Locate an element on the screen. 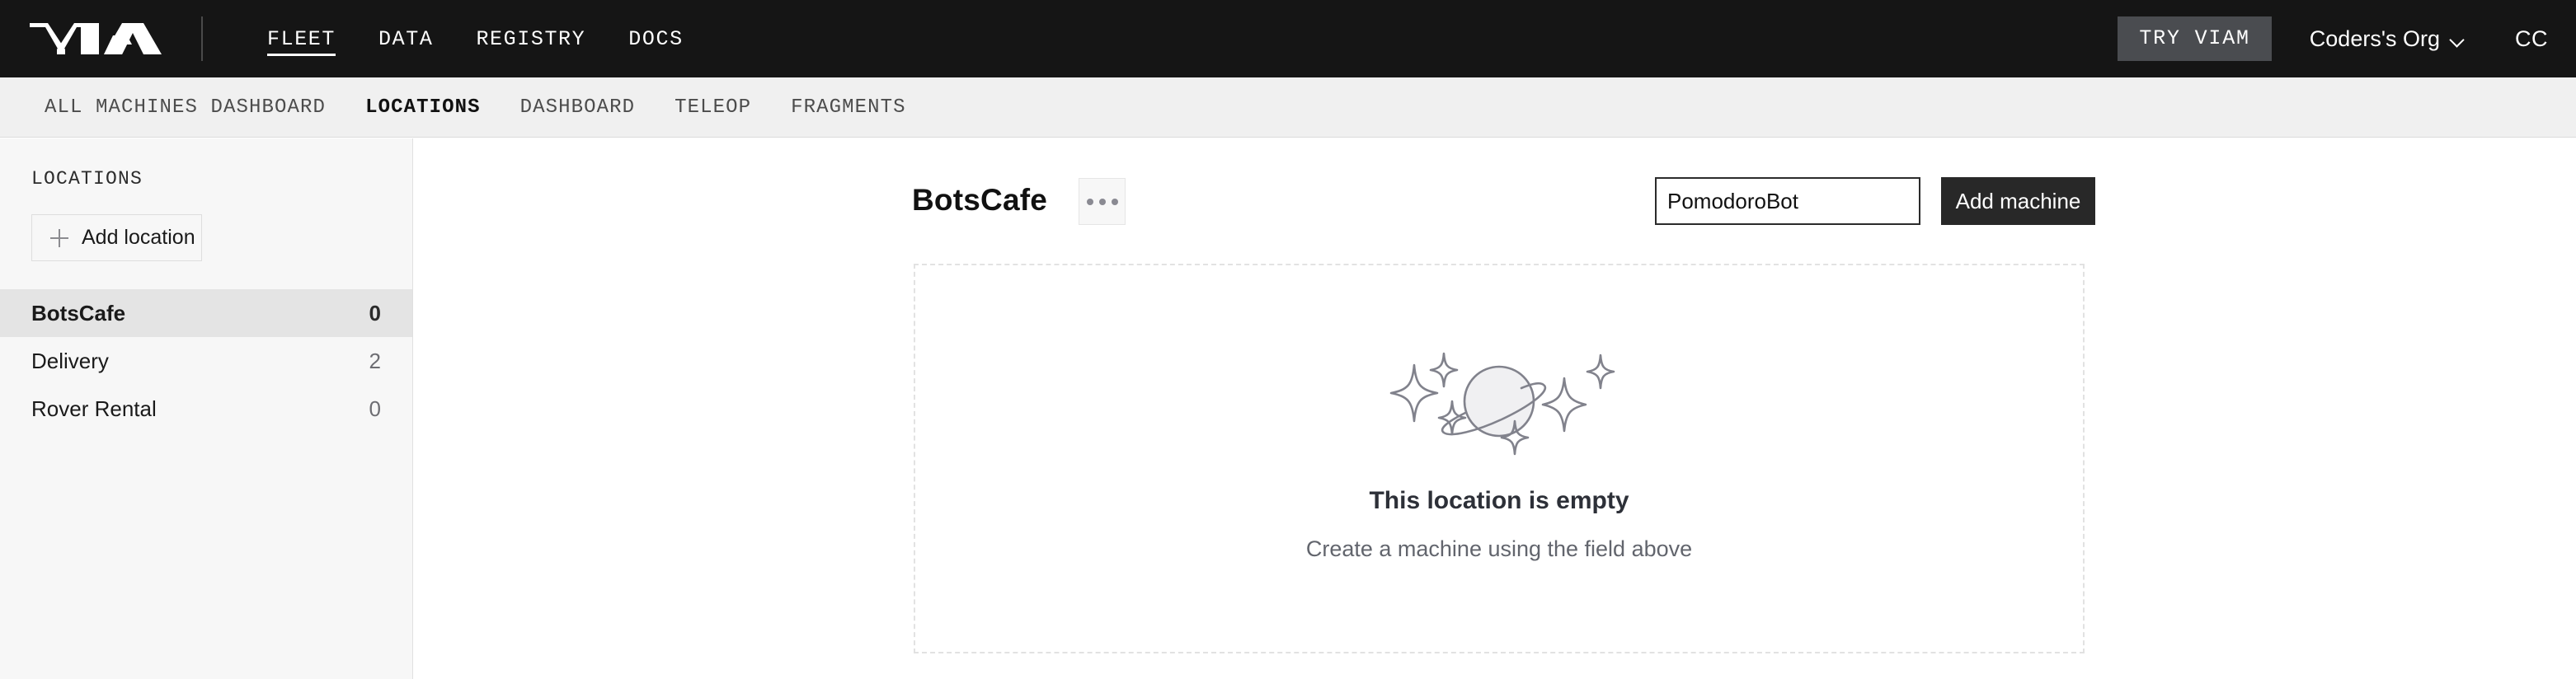  tab-dashboard: DASHBOARD is located at coordinates (578, 107).